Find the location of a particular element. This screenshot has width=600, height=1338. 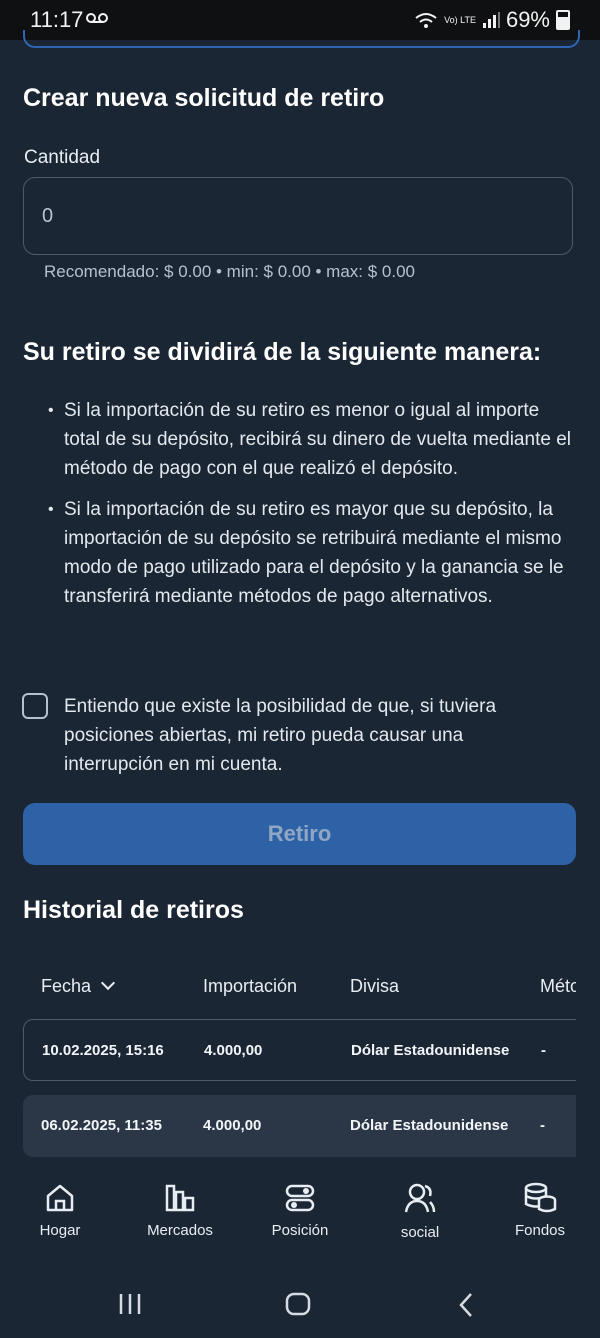

coins-icon is located at coordinates (540, 1197).